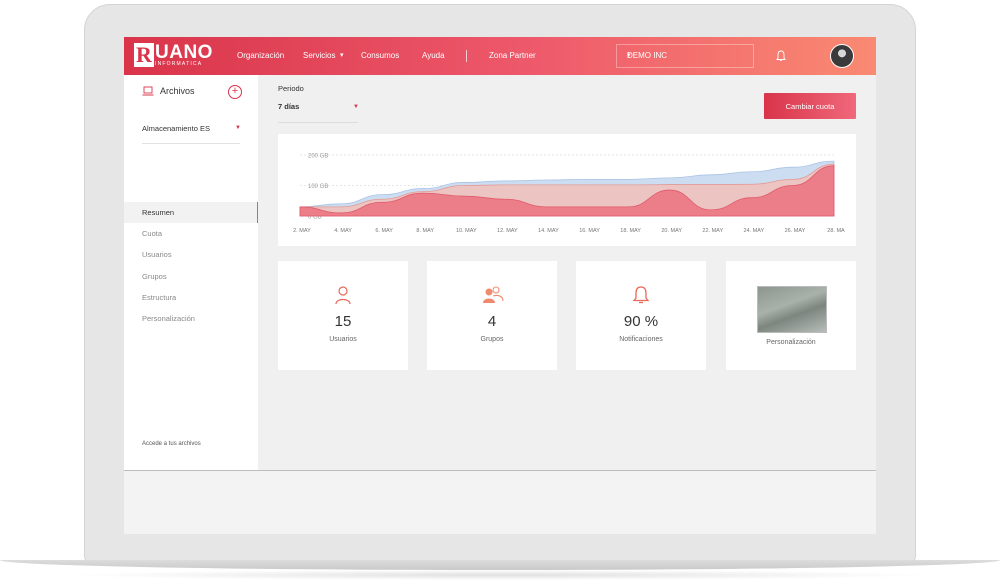 This screenshot has width=1000, height=583. Describe the element at coordinates (810, 106) in the screenshot. I see `change-quota-button: Cambiar cuota` at that location.